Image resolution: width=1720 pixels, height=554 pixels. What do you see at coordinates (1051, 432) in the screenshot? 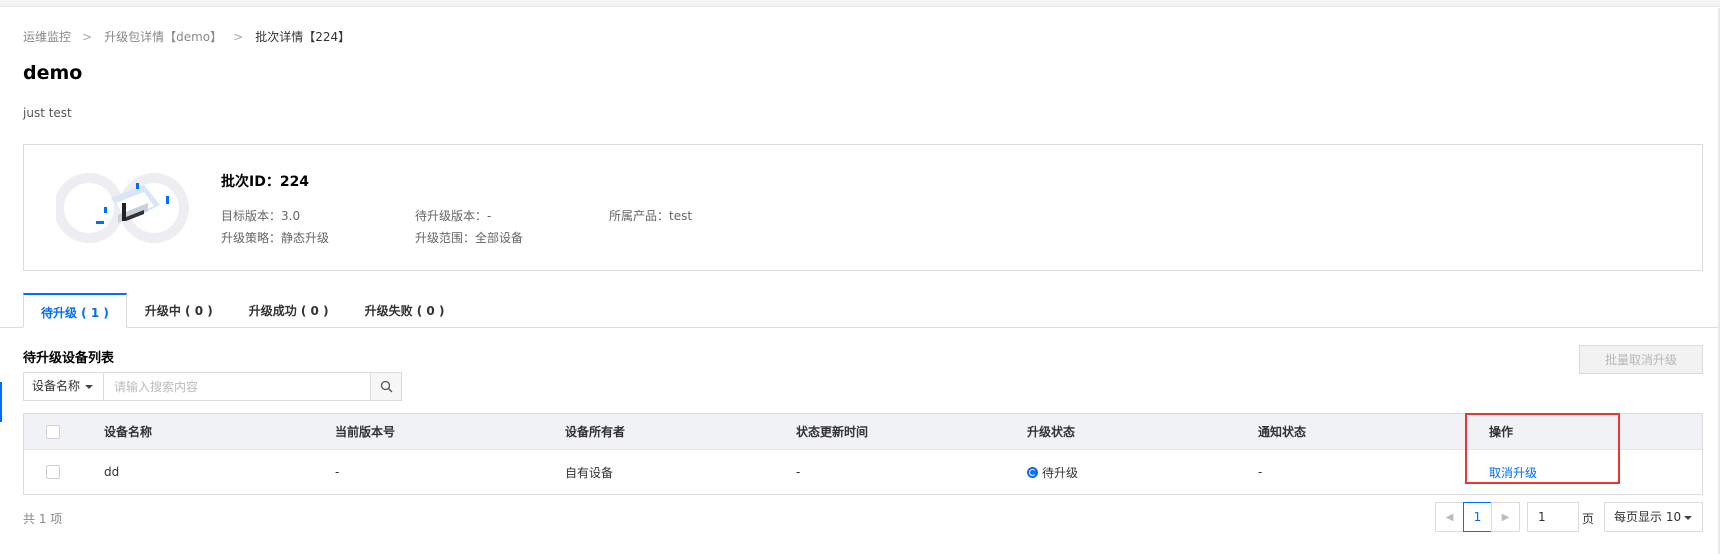
I see `column-header-upgrade-status: 升级状态` at bounding box center [1051, 432].